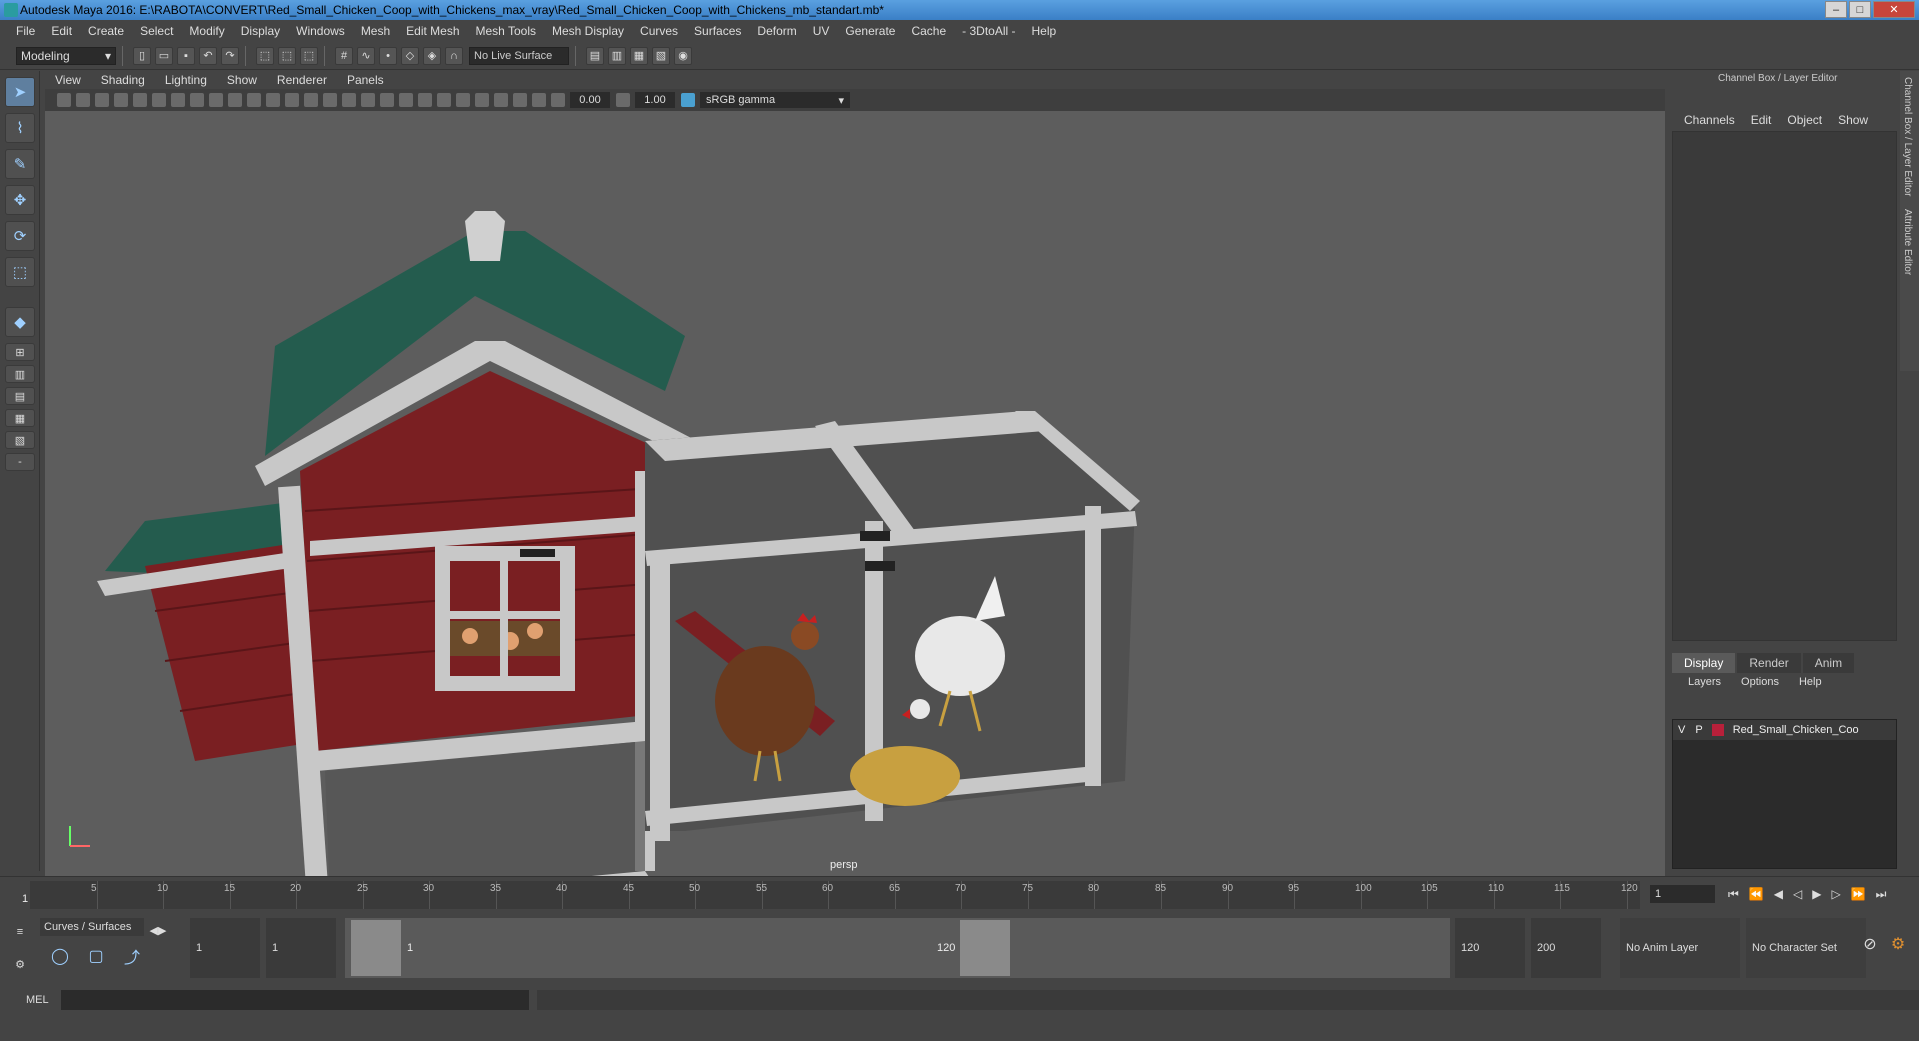 Image resolution: width=1919 pixels, height=1041 pixels. What do you see at coordinates (1835, 894) in the screenshot?
I see `step-forward-frame-icon: ▷` at bounding box center [1835, 894].